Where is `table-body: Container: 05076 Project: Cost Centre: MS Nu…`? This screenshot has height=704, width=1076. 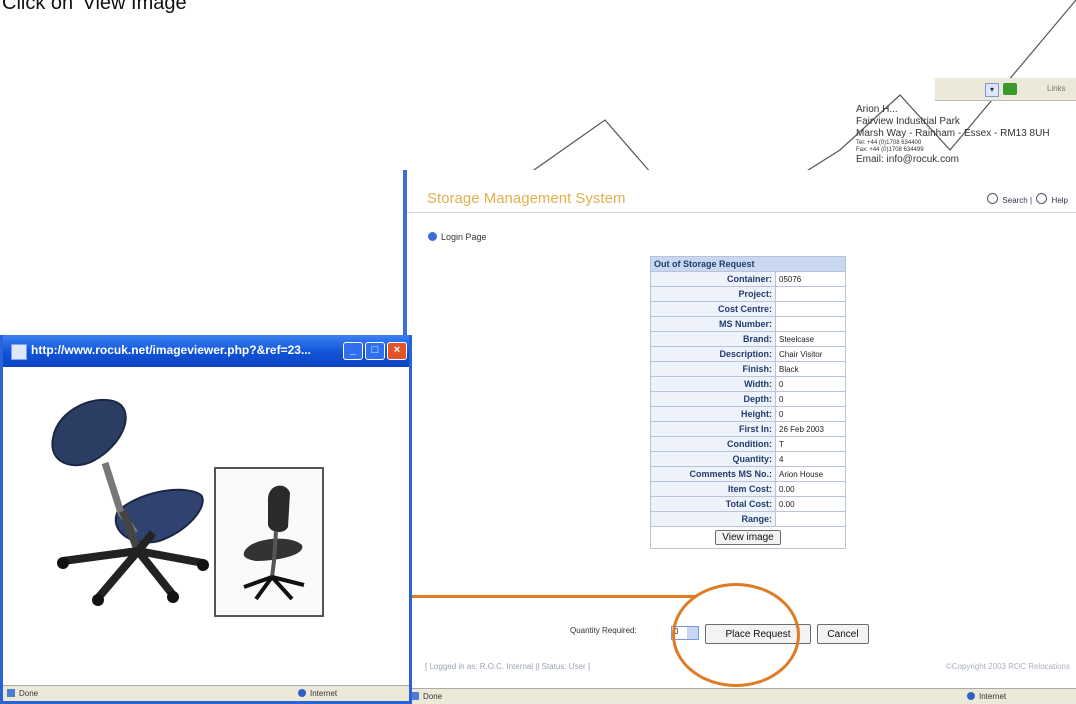
table-body: Container: 05076 Project: Cost Centre: MS Nu… is located at coordinates (748, 399).